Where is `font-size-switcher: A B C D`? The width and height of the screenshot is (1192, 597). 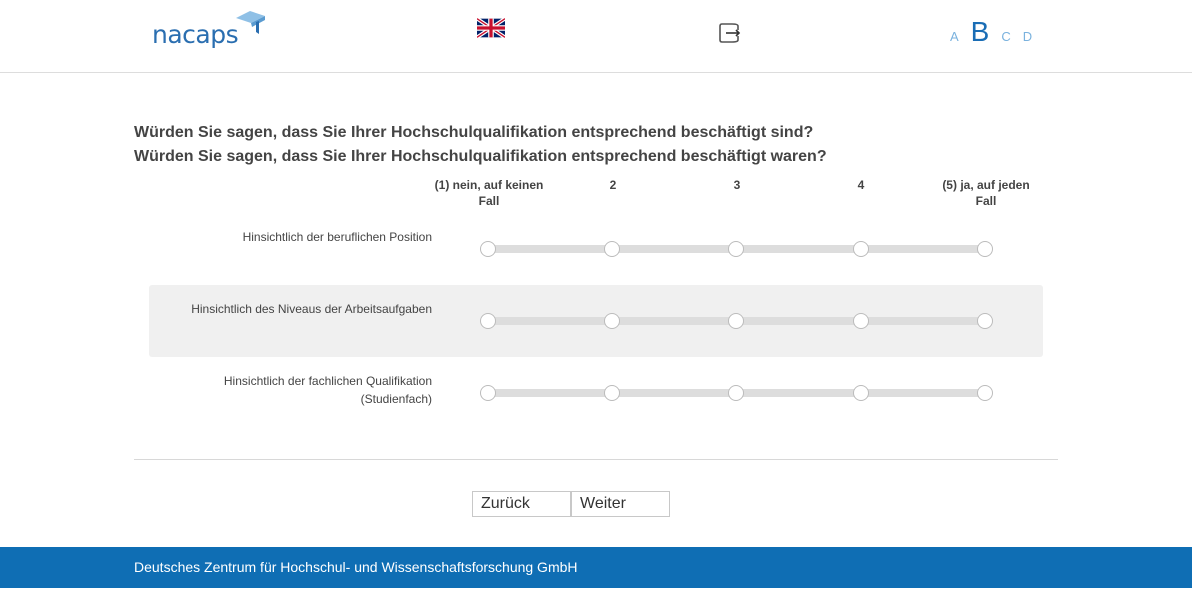
font-size-switcher: A B C D is located at coordinates (997, 31).